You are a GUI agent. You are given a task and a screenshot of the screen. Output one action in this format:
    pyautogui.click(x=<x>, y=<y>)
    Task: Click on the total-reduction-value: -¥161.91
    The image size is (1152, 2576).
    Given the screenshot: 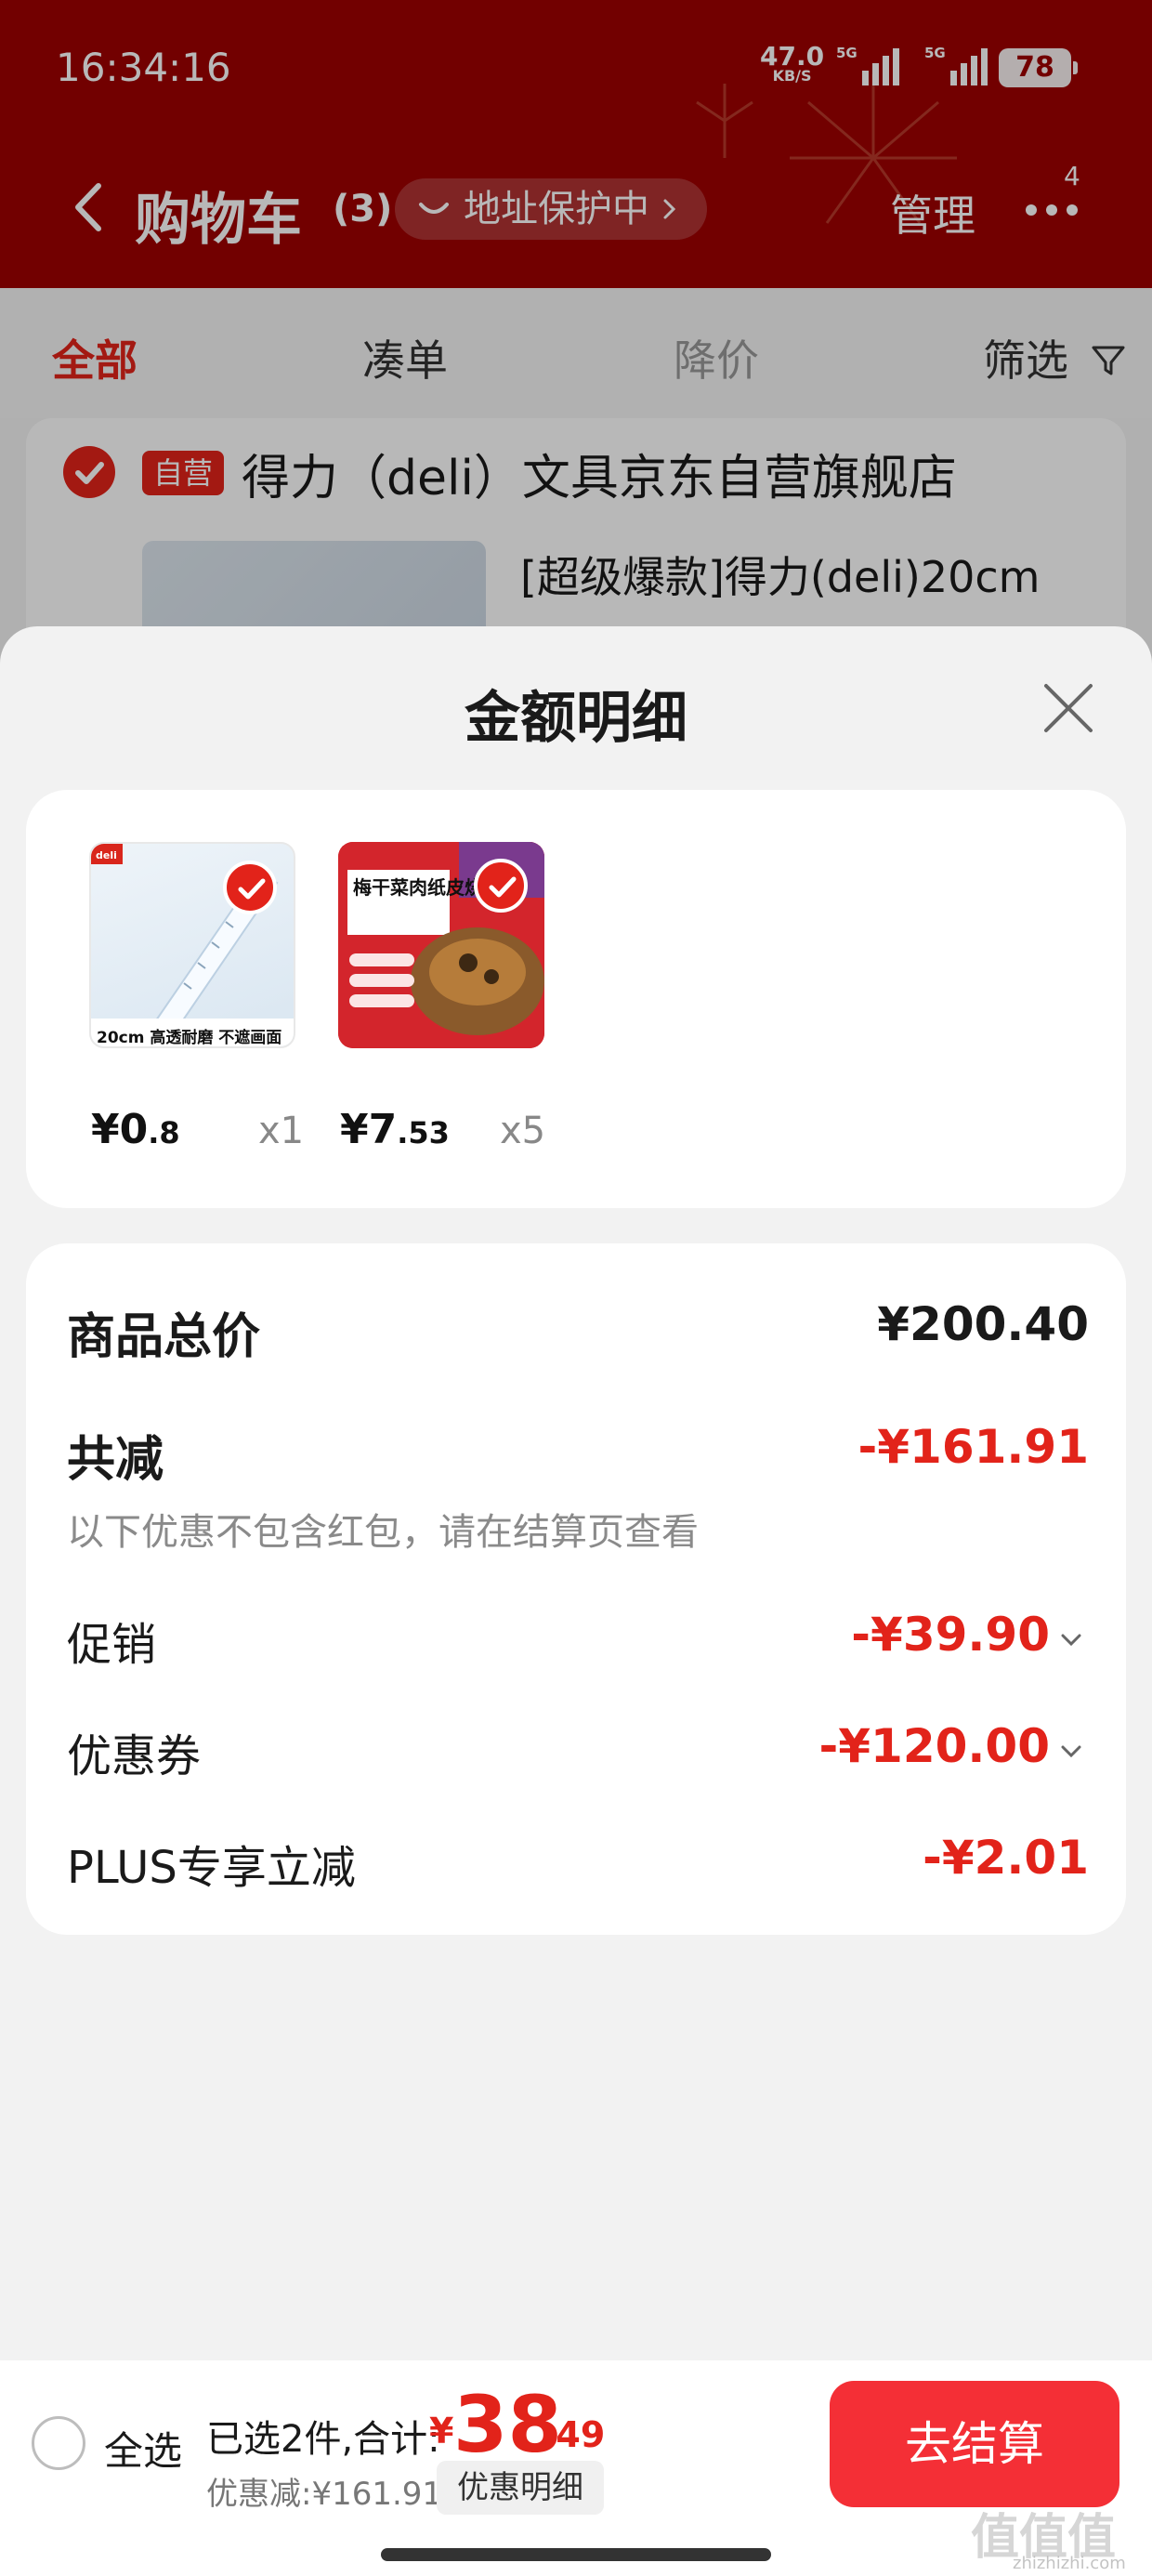 What is the action you would take?
    pyautogui.click(x=973, y=1447)
    